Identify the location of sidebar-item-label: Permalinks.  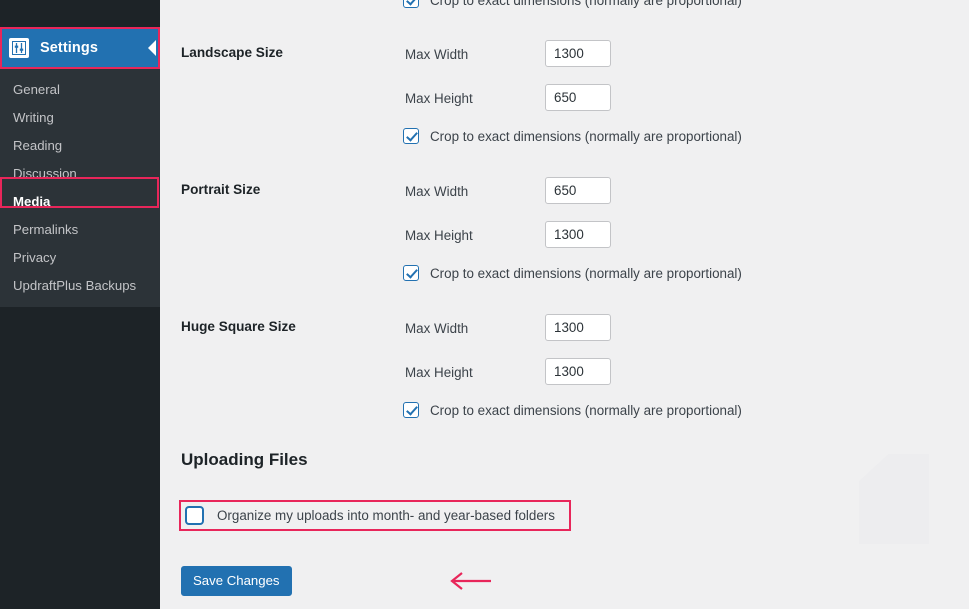
(46, 229).